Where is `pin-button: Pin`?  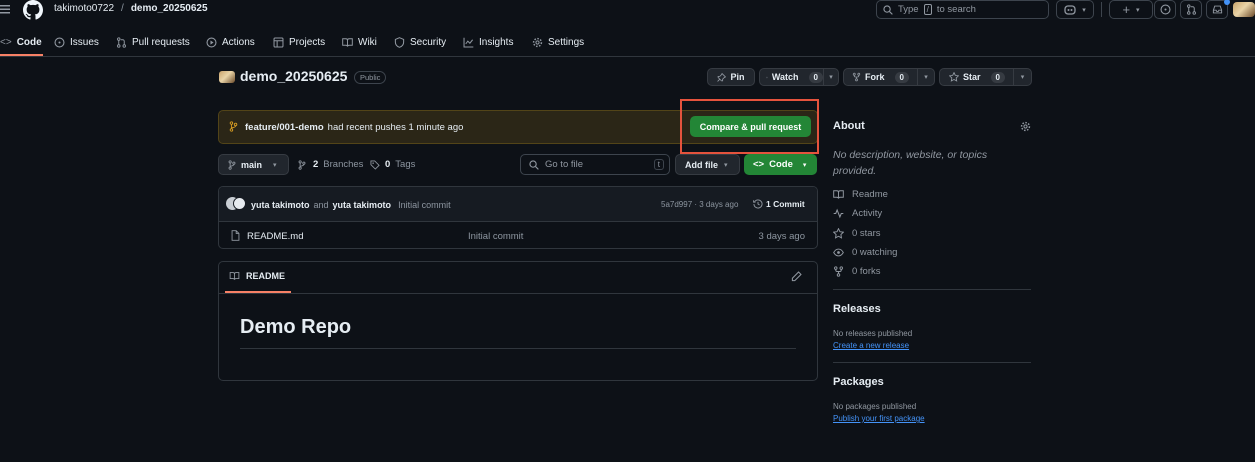
pin-button: Pin is located at coordinates (731, 77).